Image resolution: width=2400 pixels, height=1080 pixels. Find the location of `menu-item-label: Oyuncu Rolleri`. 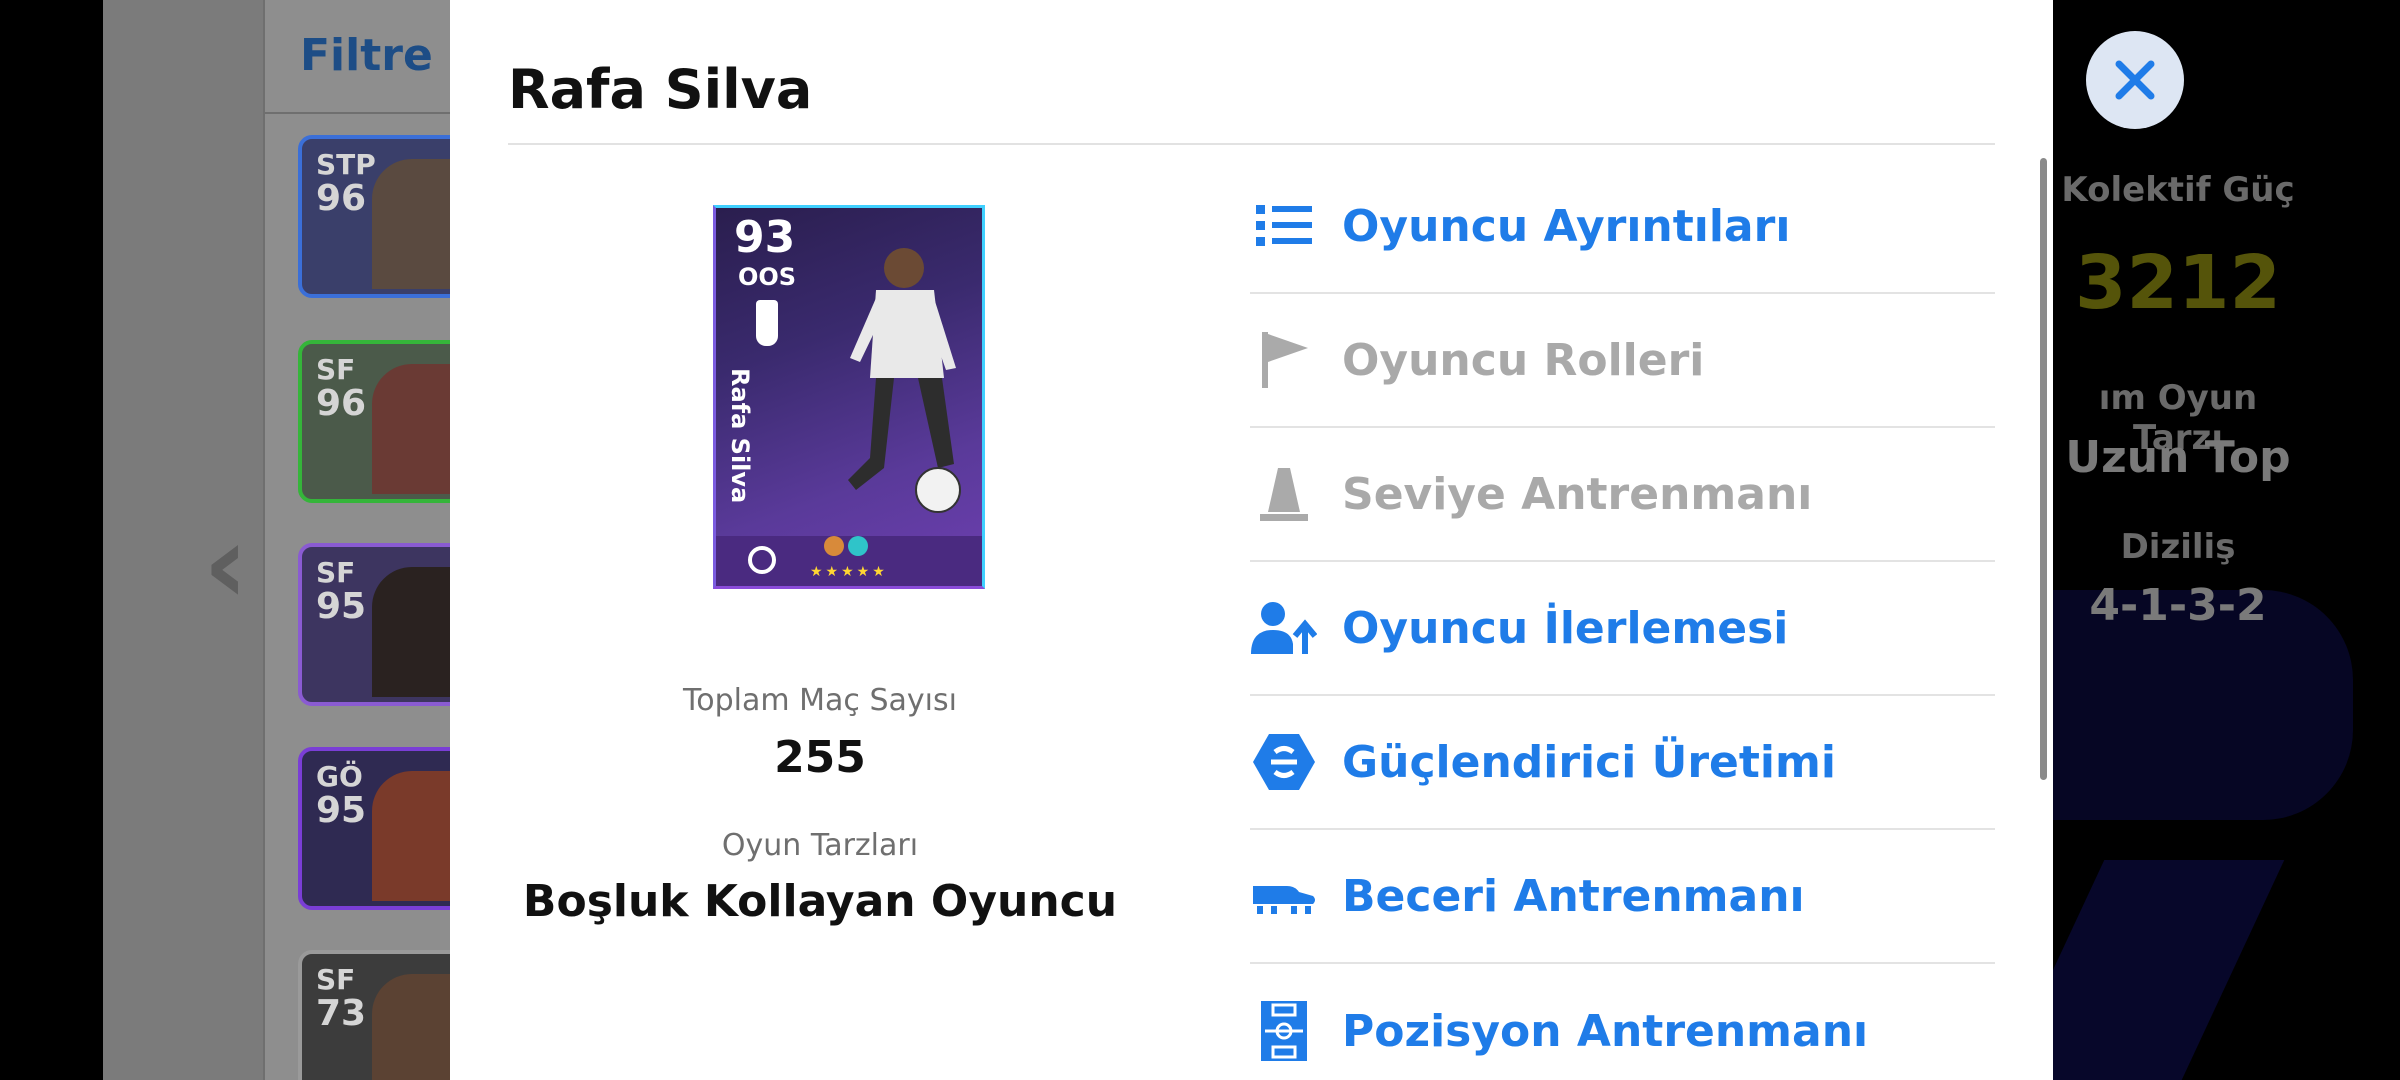

menu-item-label: Oyuncu Rolleri is located at coordinates (1523, 360).